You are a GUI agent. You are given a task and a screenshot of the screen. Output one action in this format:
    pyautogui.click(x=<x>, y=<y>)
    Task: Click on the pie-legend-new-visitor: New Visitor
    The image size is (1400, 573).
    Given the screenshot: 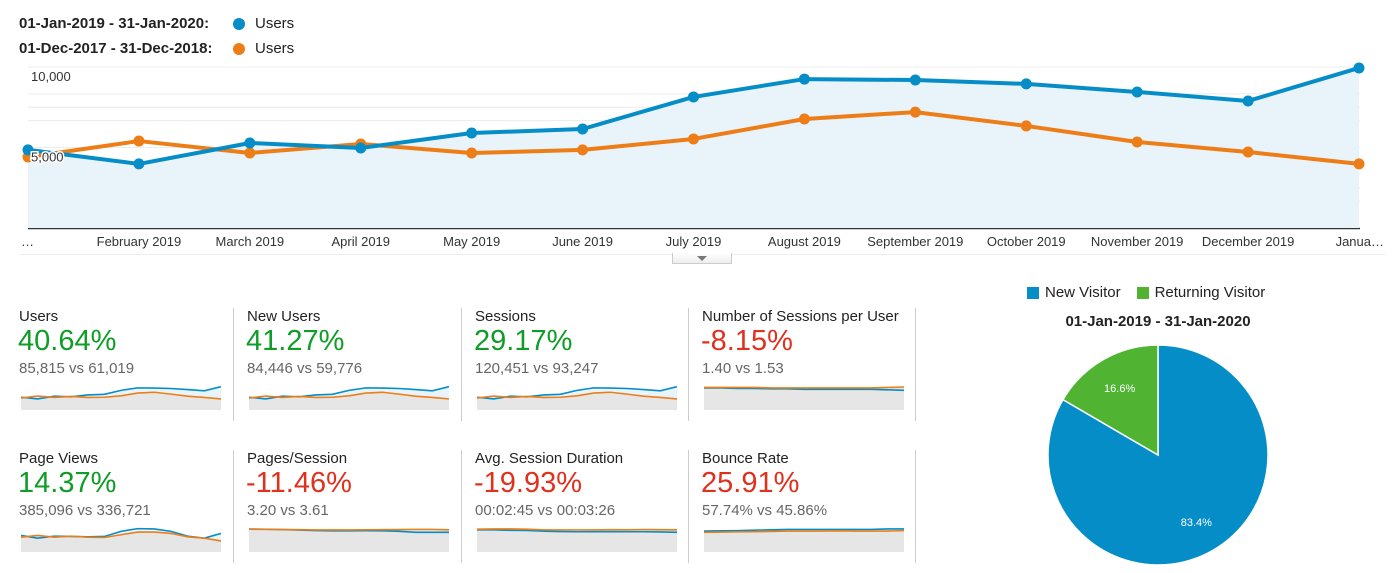 What is the action you would take?
    pyautogui.click(x=1074, y=292)
    